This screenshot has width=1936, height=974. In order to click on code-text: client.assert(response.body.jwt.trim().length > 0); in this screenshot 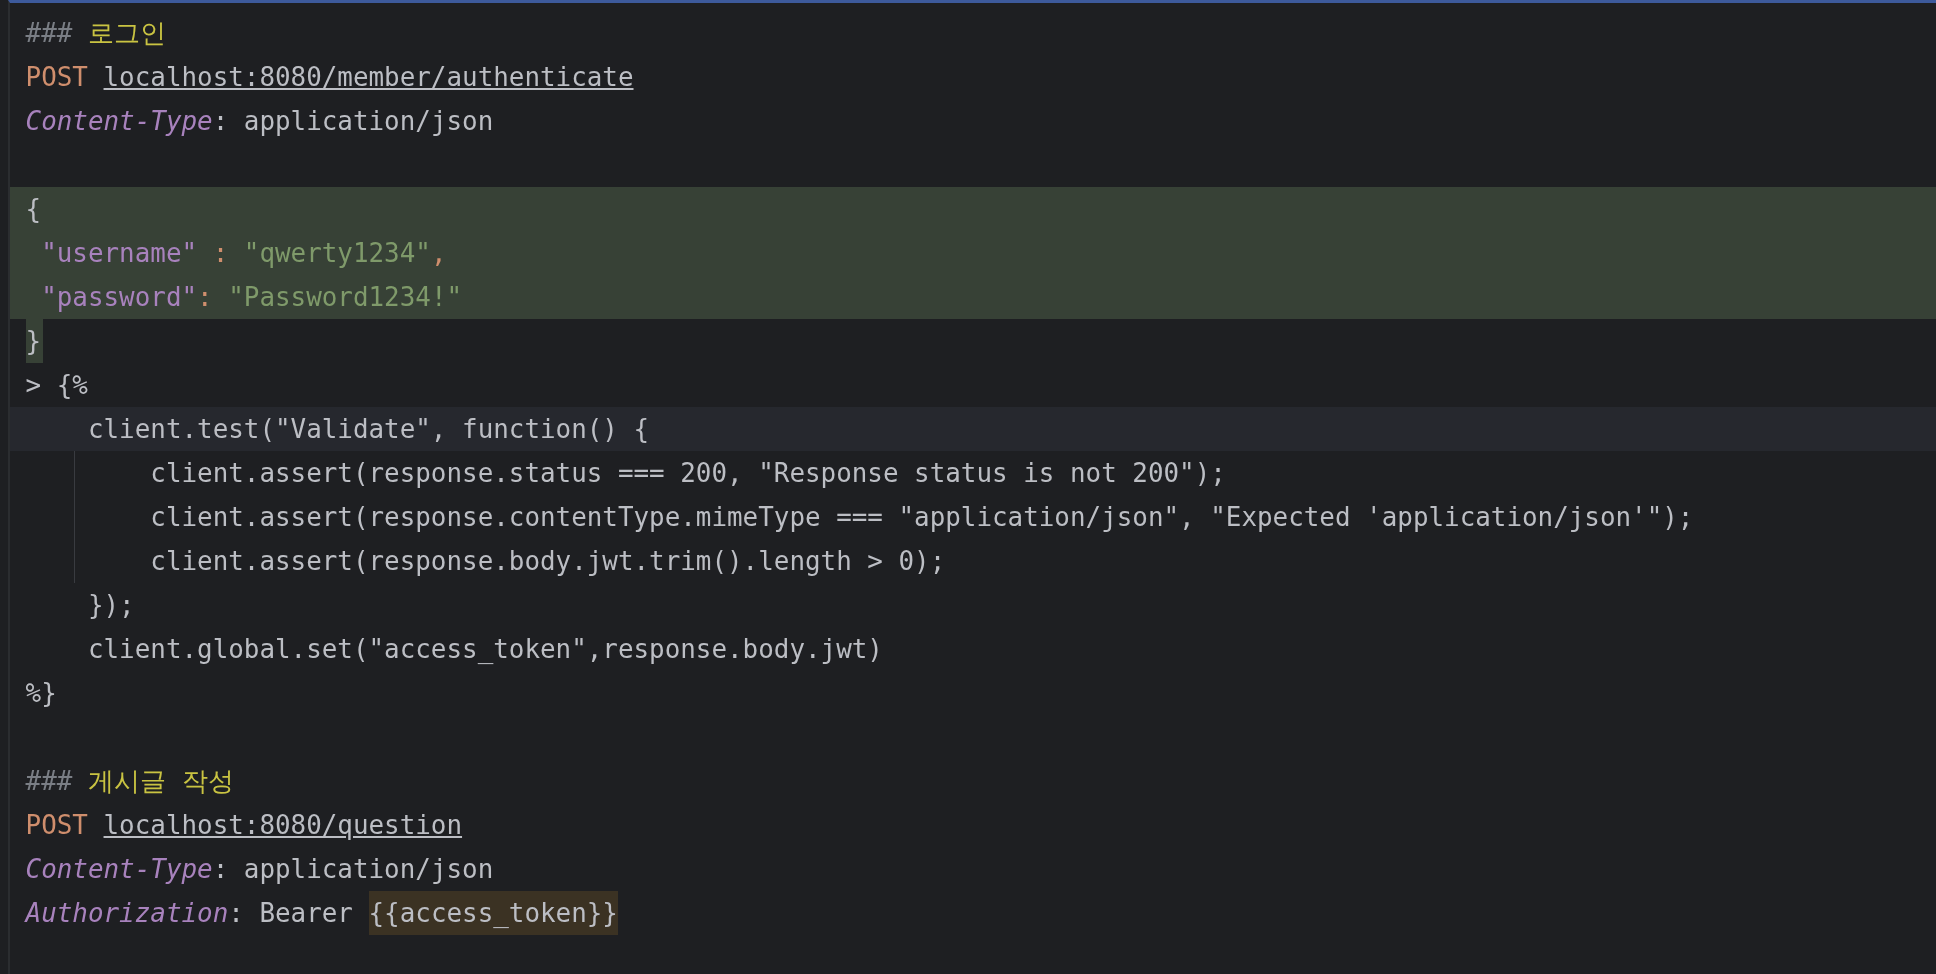, I will do `click(547, 561)`.